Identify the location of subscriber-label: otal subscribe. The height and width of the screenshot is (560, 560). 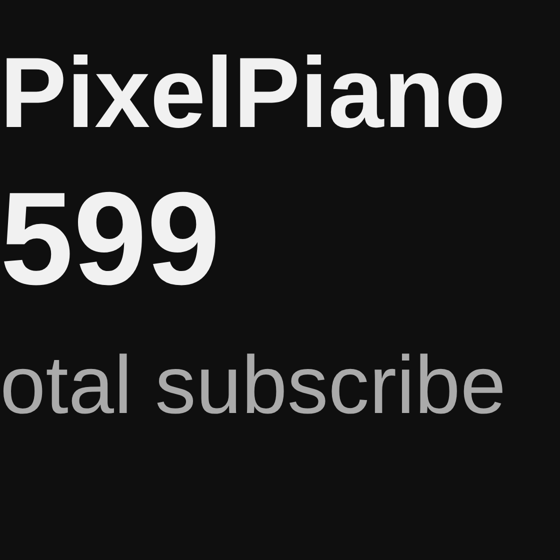
(253, 386).